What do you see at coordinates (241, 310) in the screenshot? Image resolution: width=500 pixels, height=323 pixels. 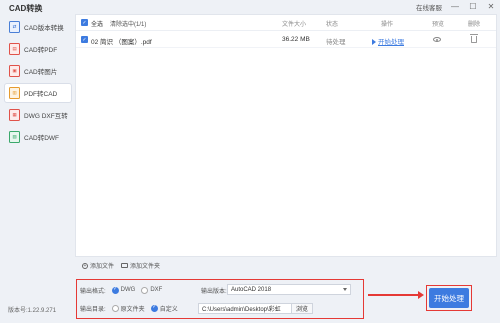 I see `output-path-value: C:\Users\admin\Desktop\彩虹` at bounding box center [241, 310].